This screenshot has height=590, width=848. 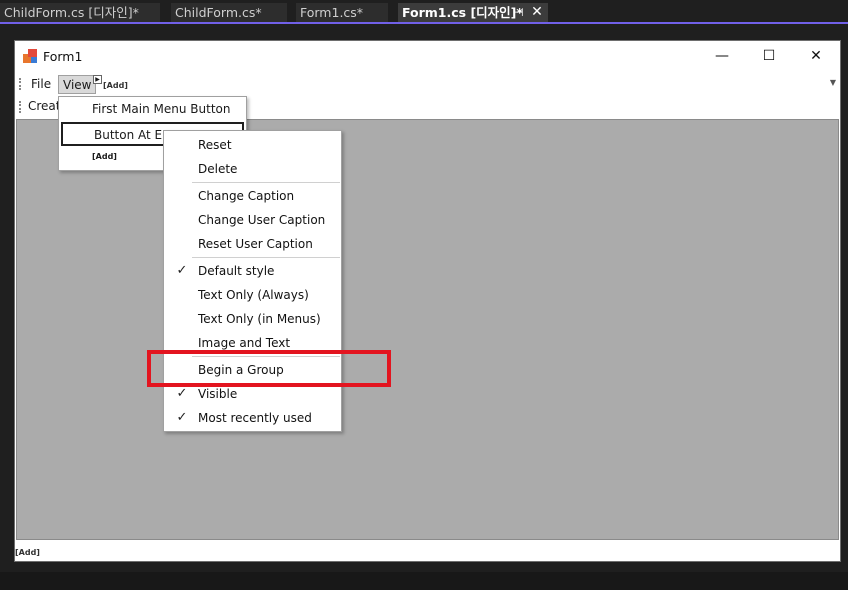 What do you see at coordinates (77, 84) in the screenshot?
I see `menu-view: View` at bounding box center [77, 84].